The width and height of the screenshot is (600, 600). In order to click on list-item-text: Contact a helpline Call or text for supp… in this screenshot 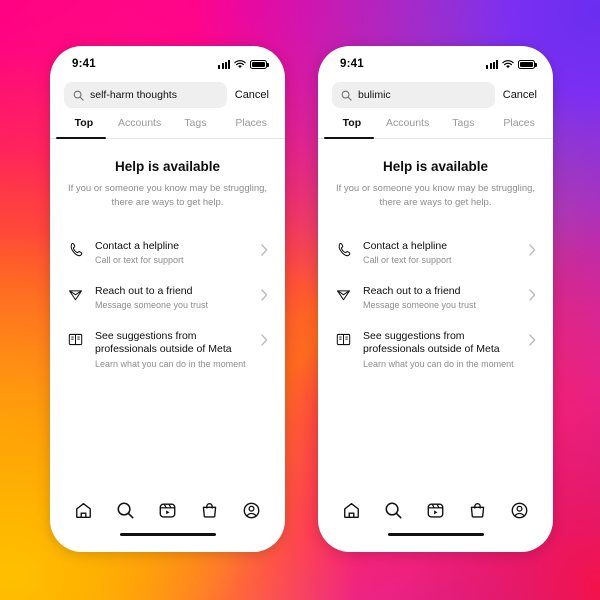, I will do `click(171, 253)`.